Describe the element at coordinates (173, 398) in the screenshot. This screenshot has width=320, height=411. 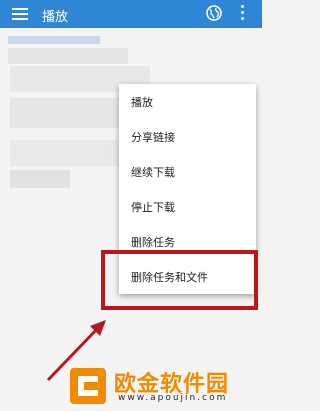
I see `watermark-url: www.apoujin.com` at that location.